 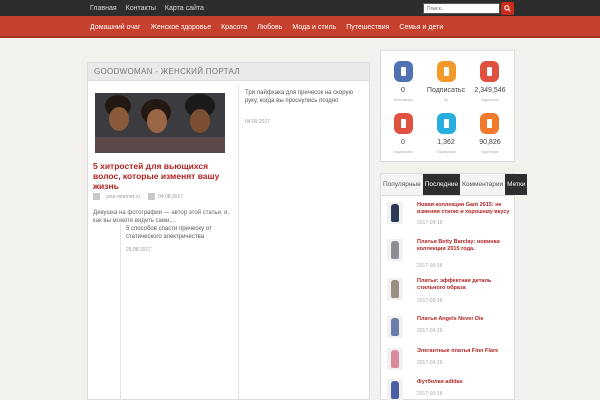 I want to click on featured-date: 04.08.2017, so click(x=171, y=197).